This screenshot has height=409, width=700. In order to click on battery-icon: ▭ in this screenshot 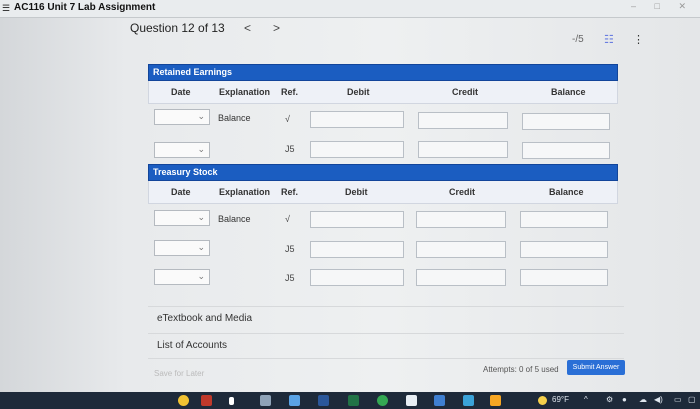, I will do `click(678, 399)`.